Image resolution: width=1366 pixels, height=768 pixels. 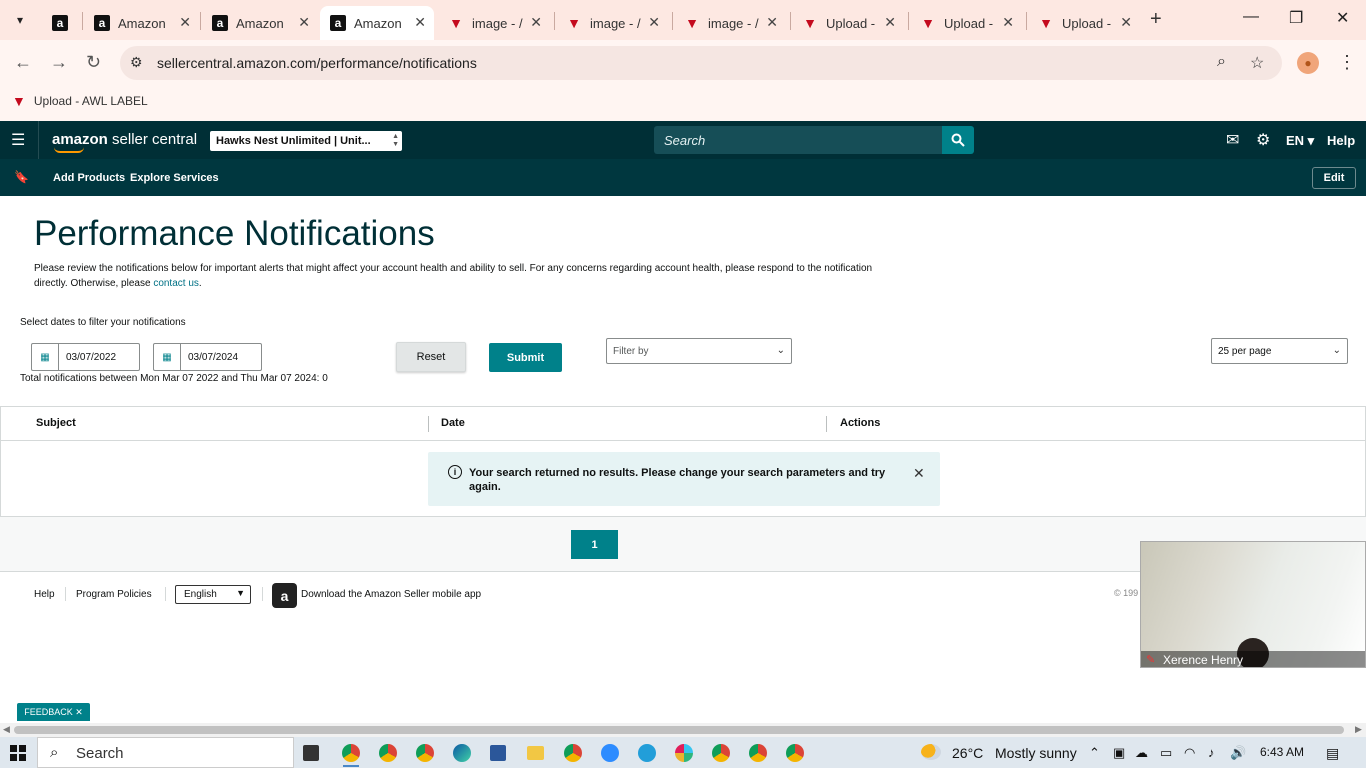 I want to click on slack-icon, so click(x=684, y=753).